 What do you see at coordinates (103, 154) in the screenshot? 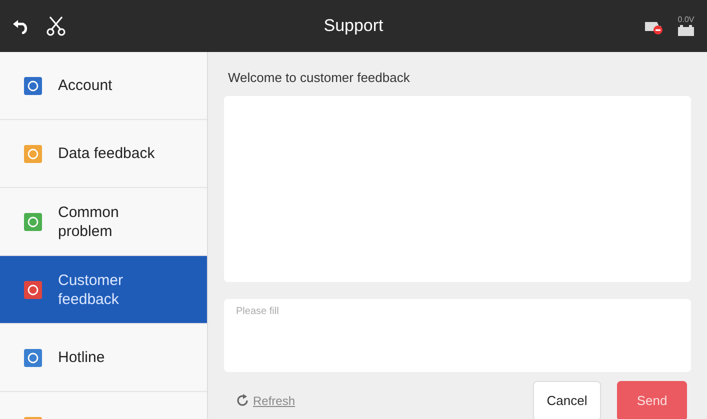
I see `sidebar-item: Data feedback` at bounding box center [103, 154].